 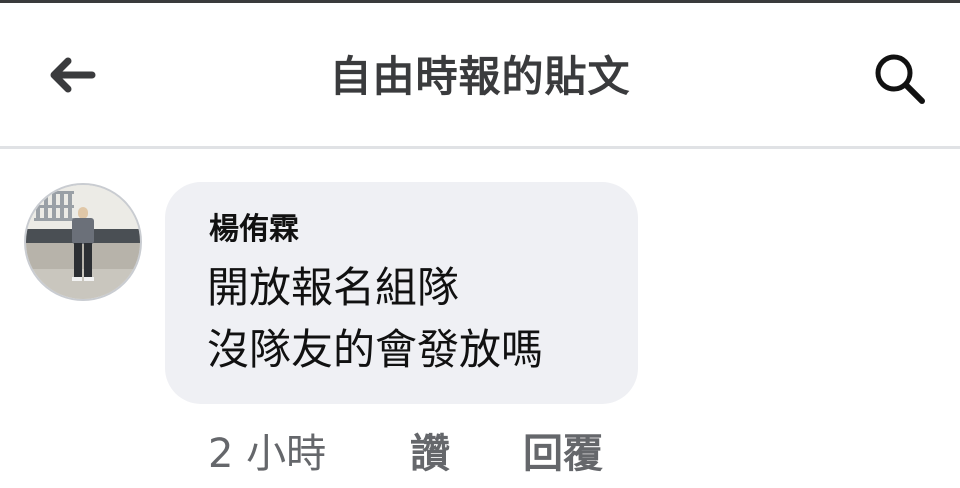 I want to click on avatar, so click(x=83, y=242).